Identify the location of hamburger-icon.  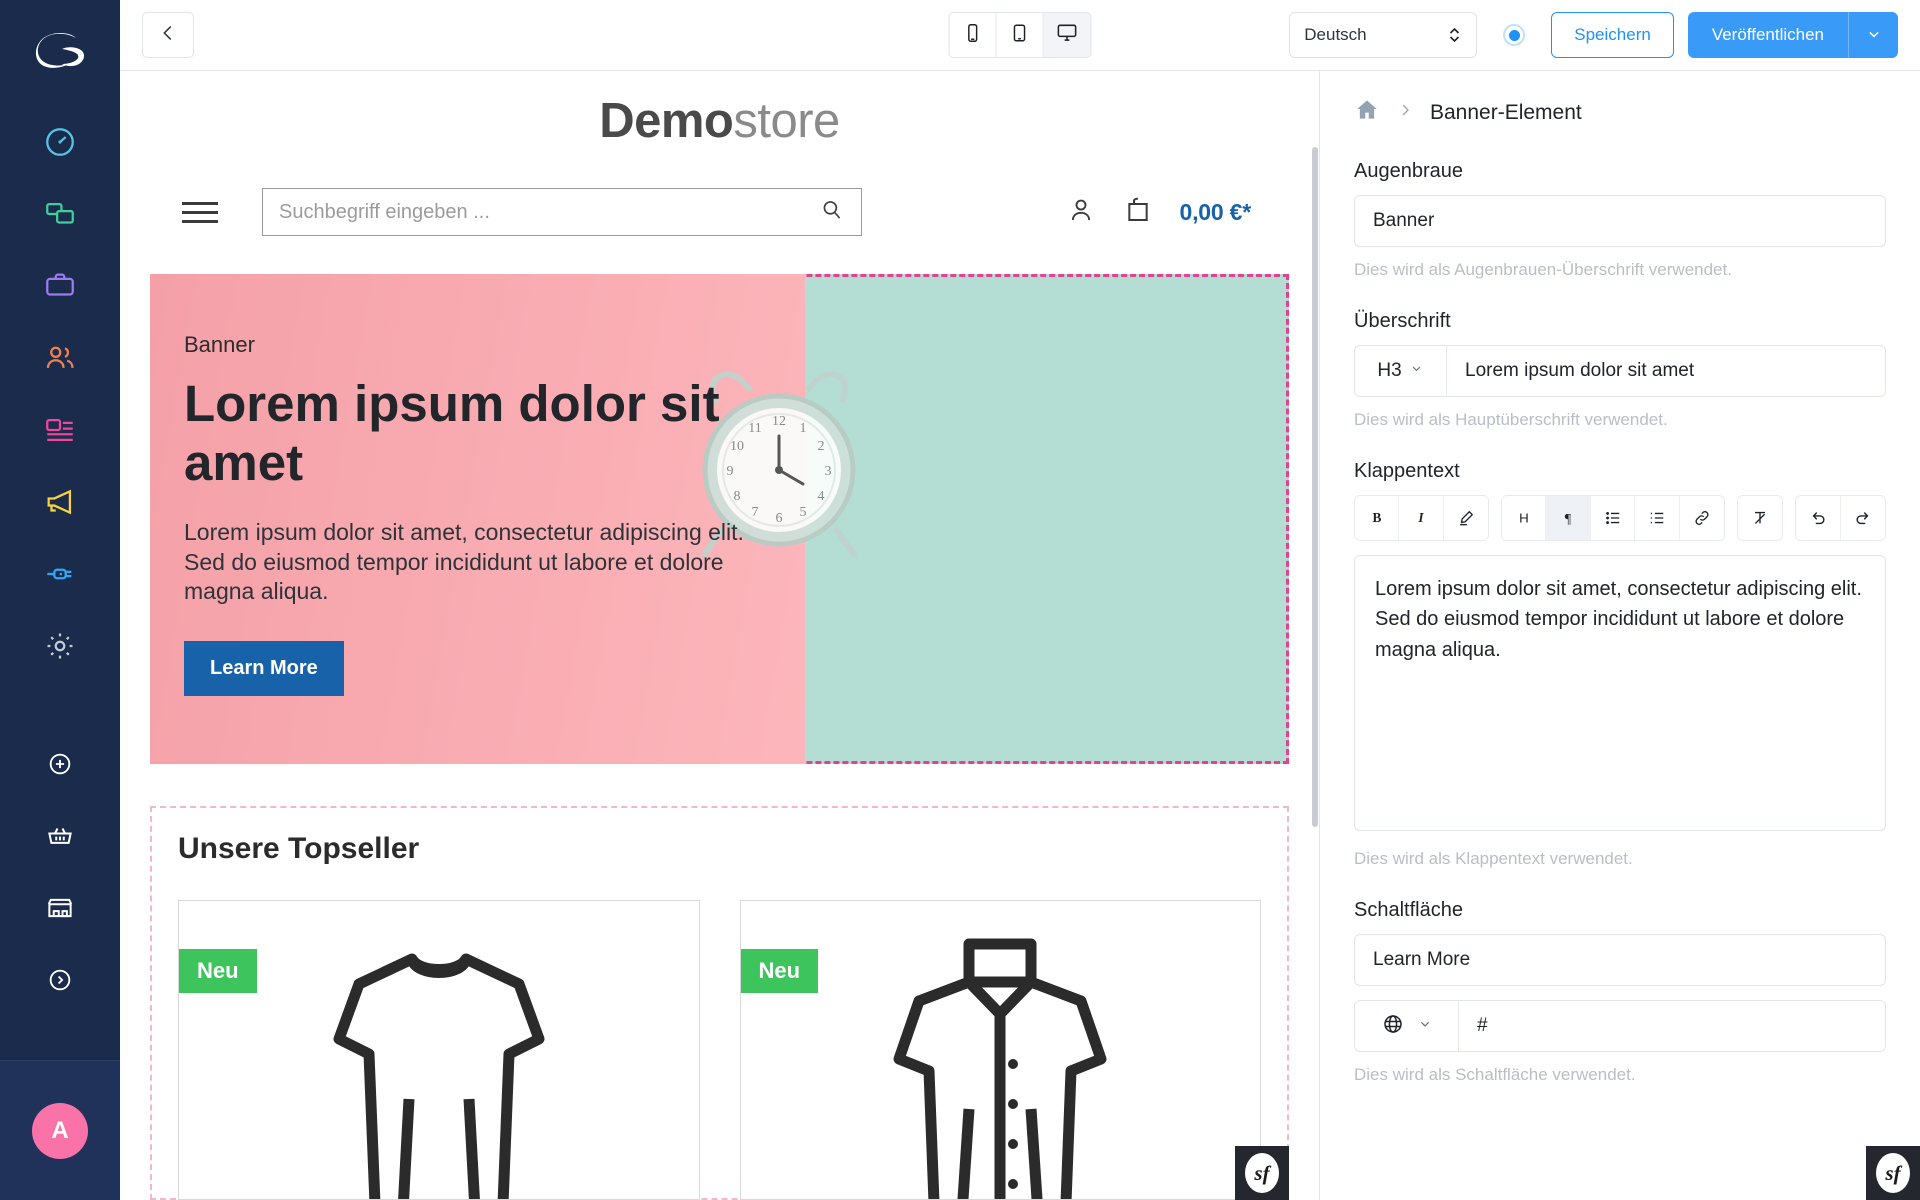
(203, 212).